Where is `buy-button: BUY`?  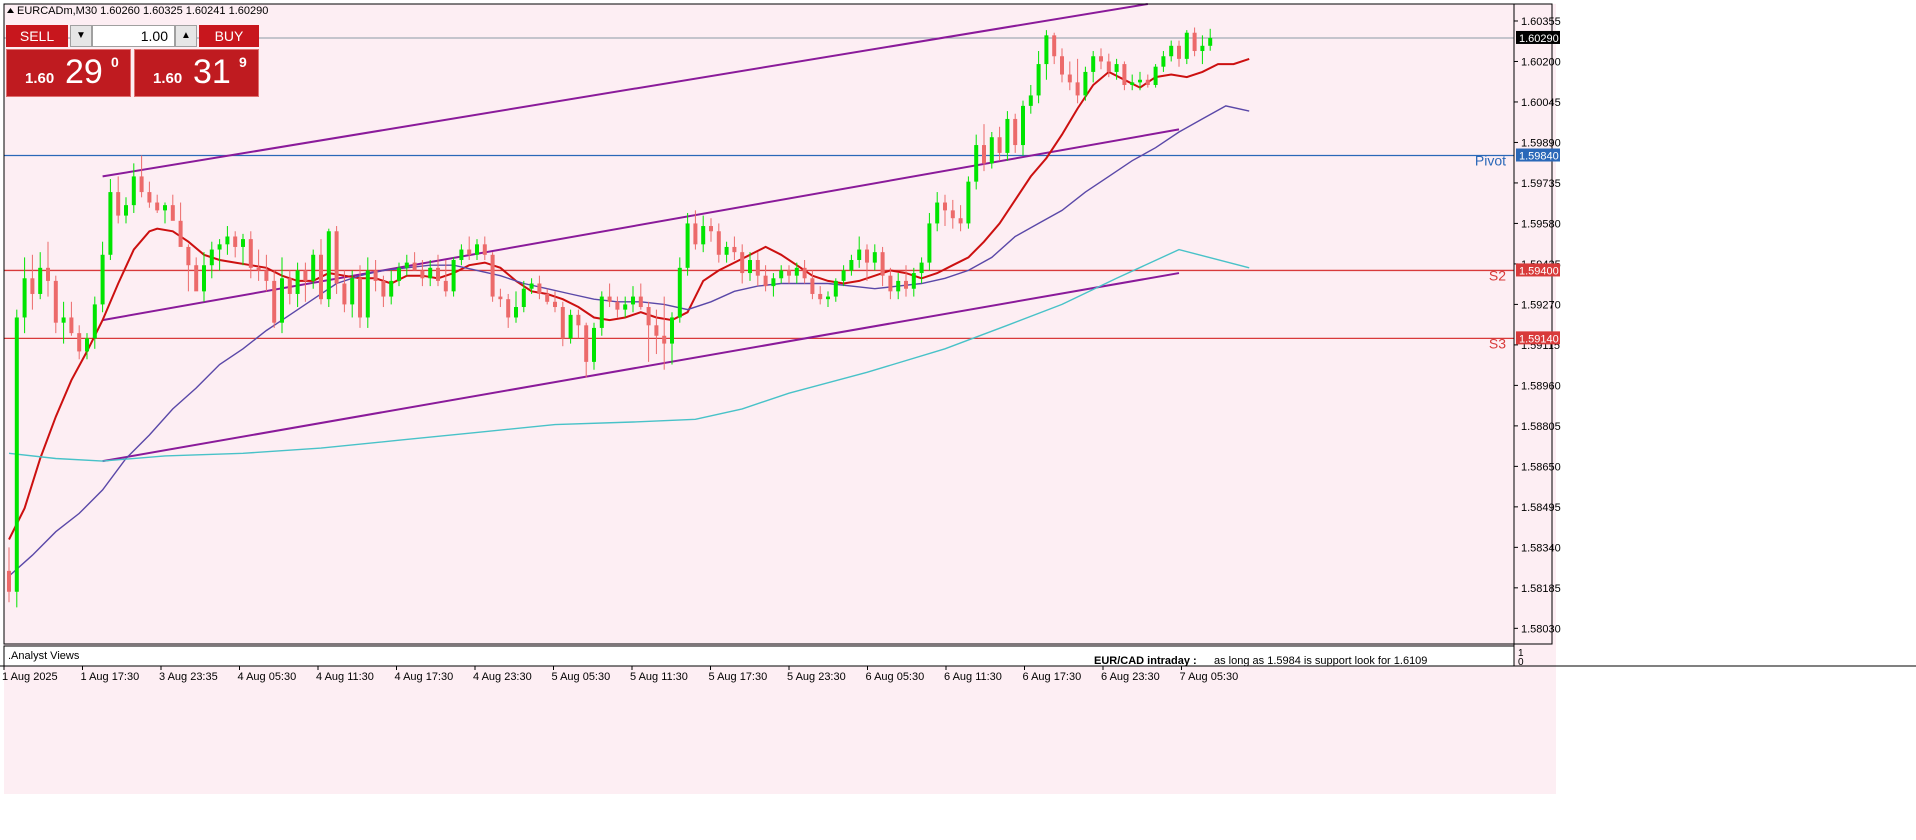 buy-button: BUY is located at coordinates (229, 36).